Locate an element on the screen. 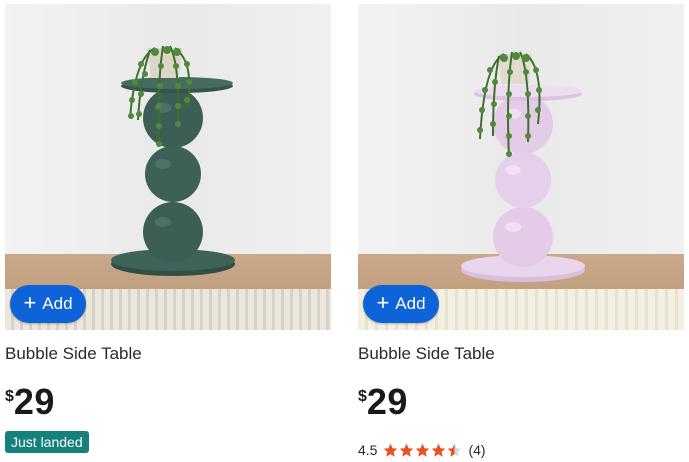 This screenshot has width=689, height=462. rating-stars is located at coordinates (422, 450).